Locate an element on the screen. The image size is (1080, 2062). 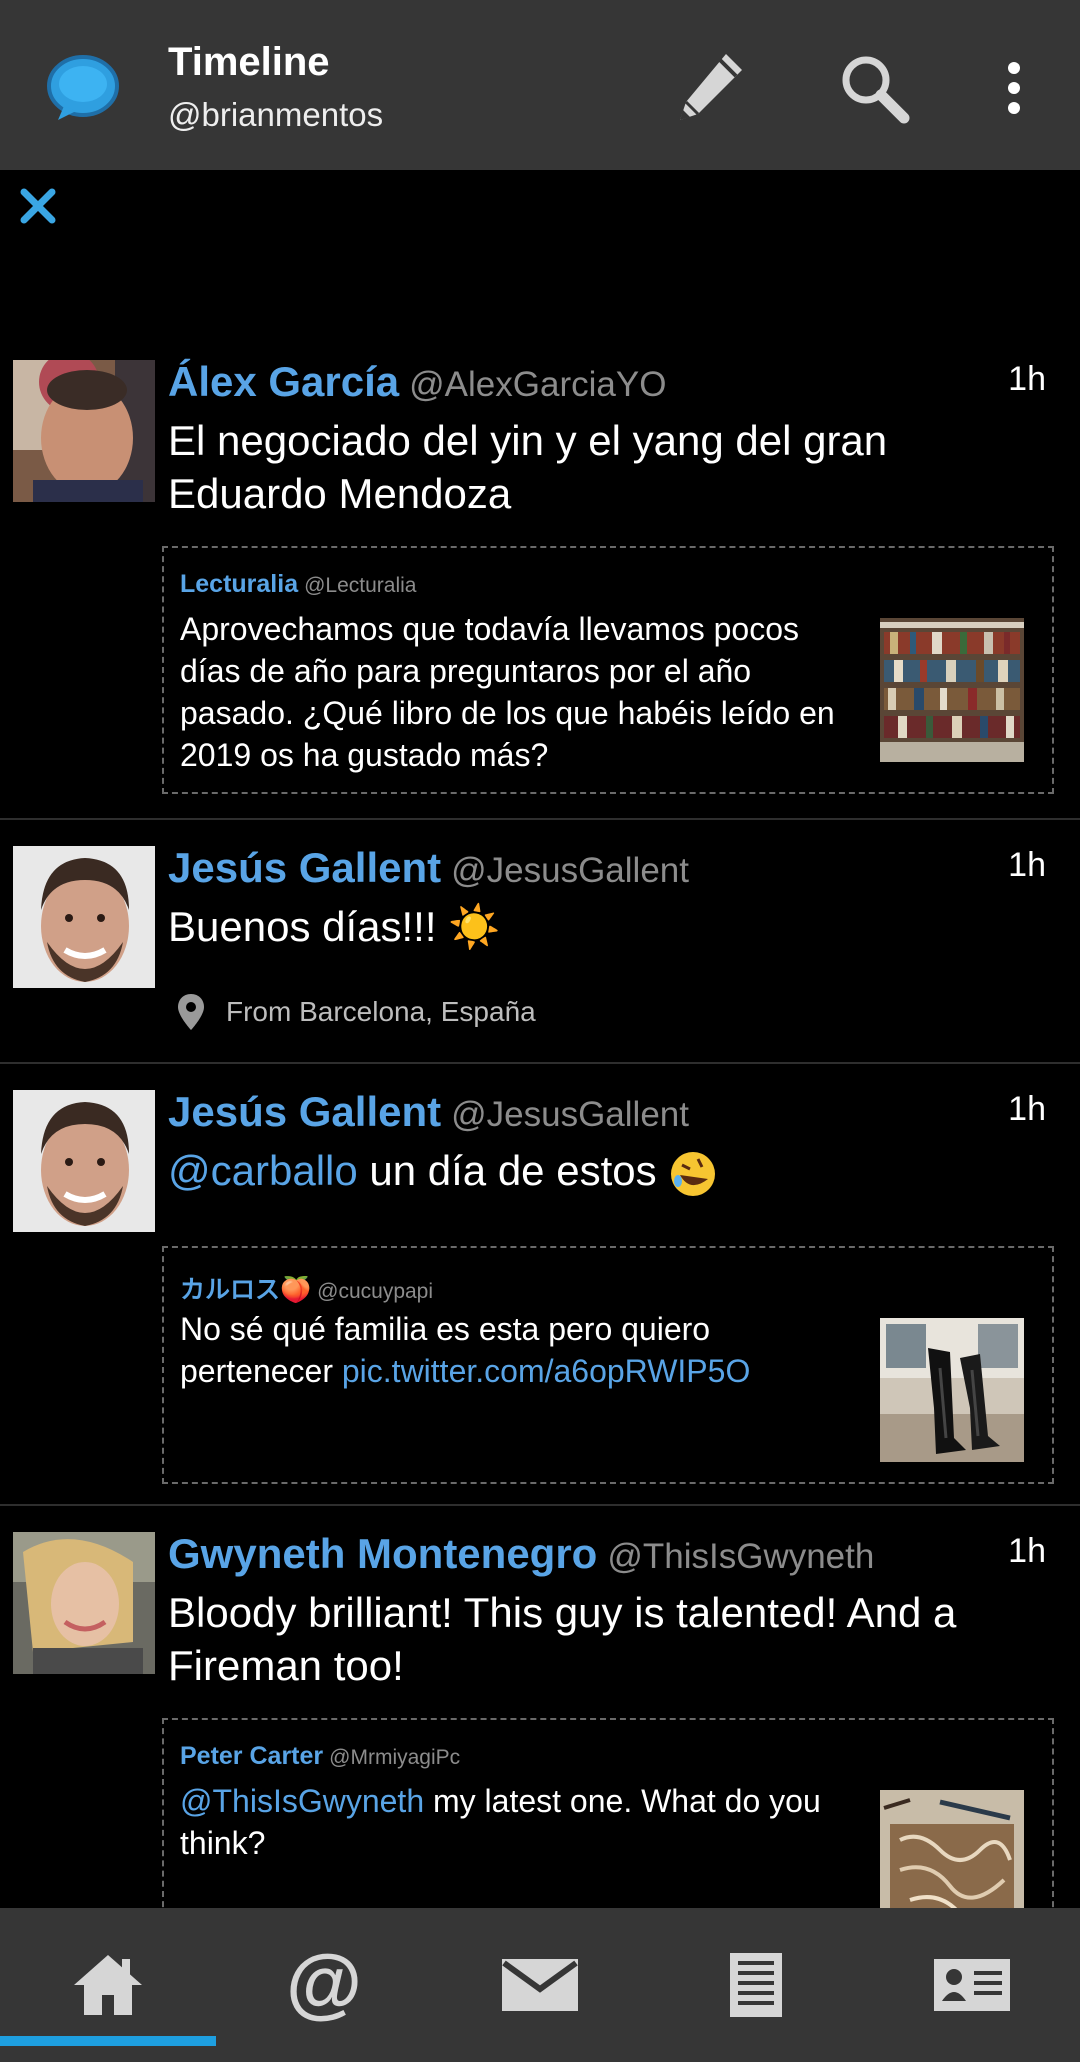
messages-icon is located at coordinates (540, 1985).